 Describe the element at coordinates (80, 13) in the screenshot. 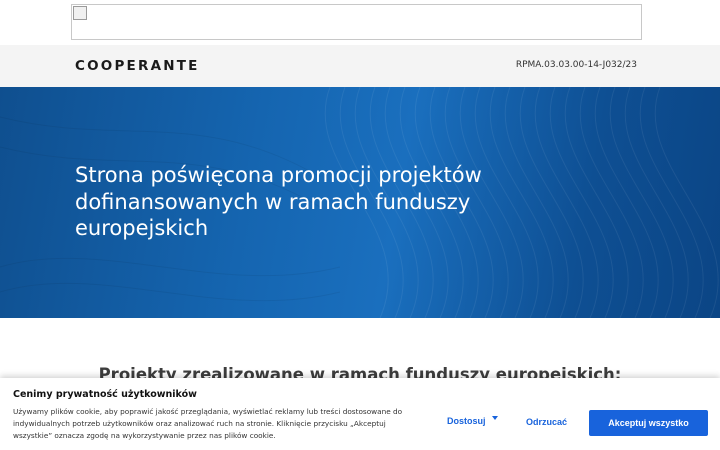

I see `broken-image-icon` at that location.